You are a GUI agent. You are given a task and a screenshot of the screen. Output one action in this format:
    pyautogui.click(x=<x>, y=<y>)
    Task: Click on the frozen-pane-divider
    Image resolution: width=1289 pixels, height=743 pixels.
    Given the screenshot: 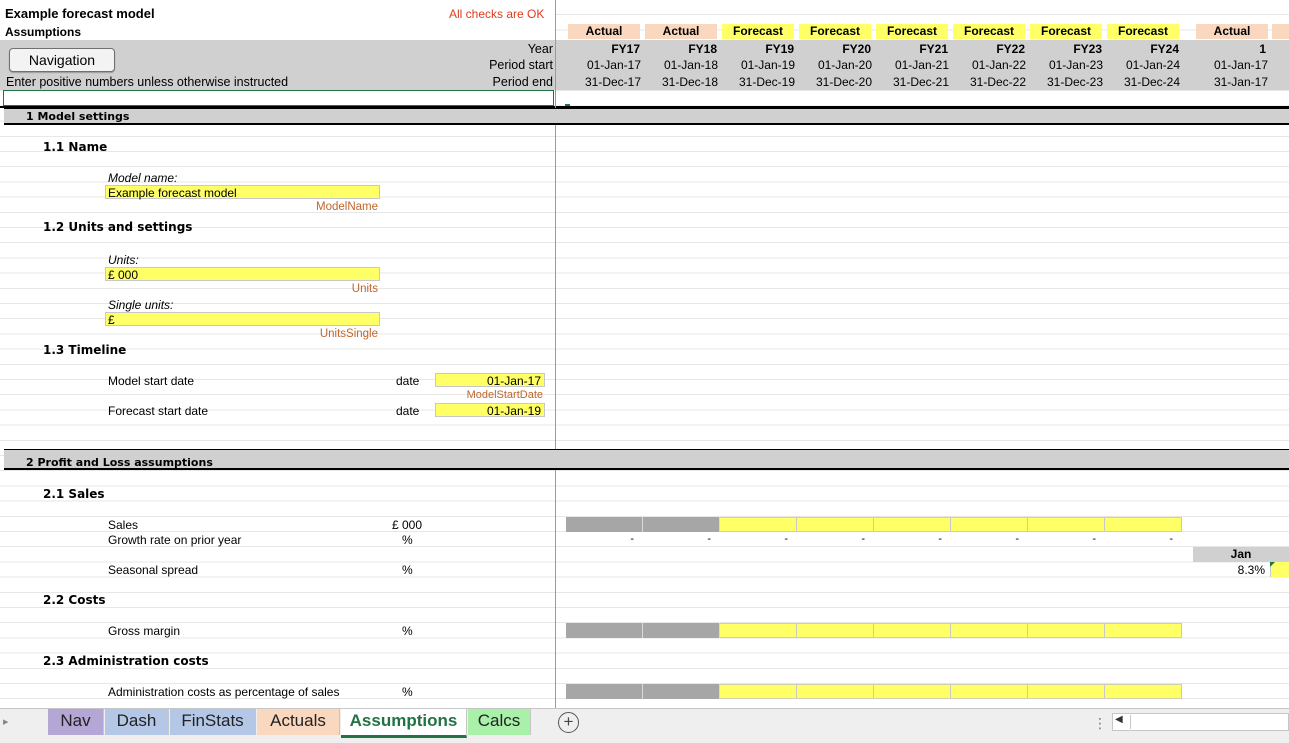 What is the action you would take?
    pyautogui.click(x=555, y=354)
    